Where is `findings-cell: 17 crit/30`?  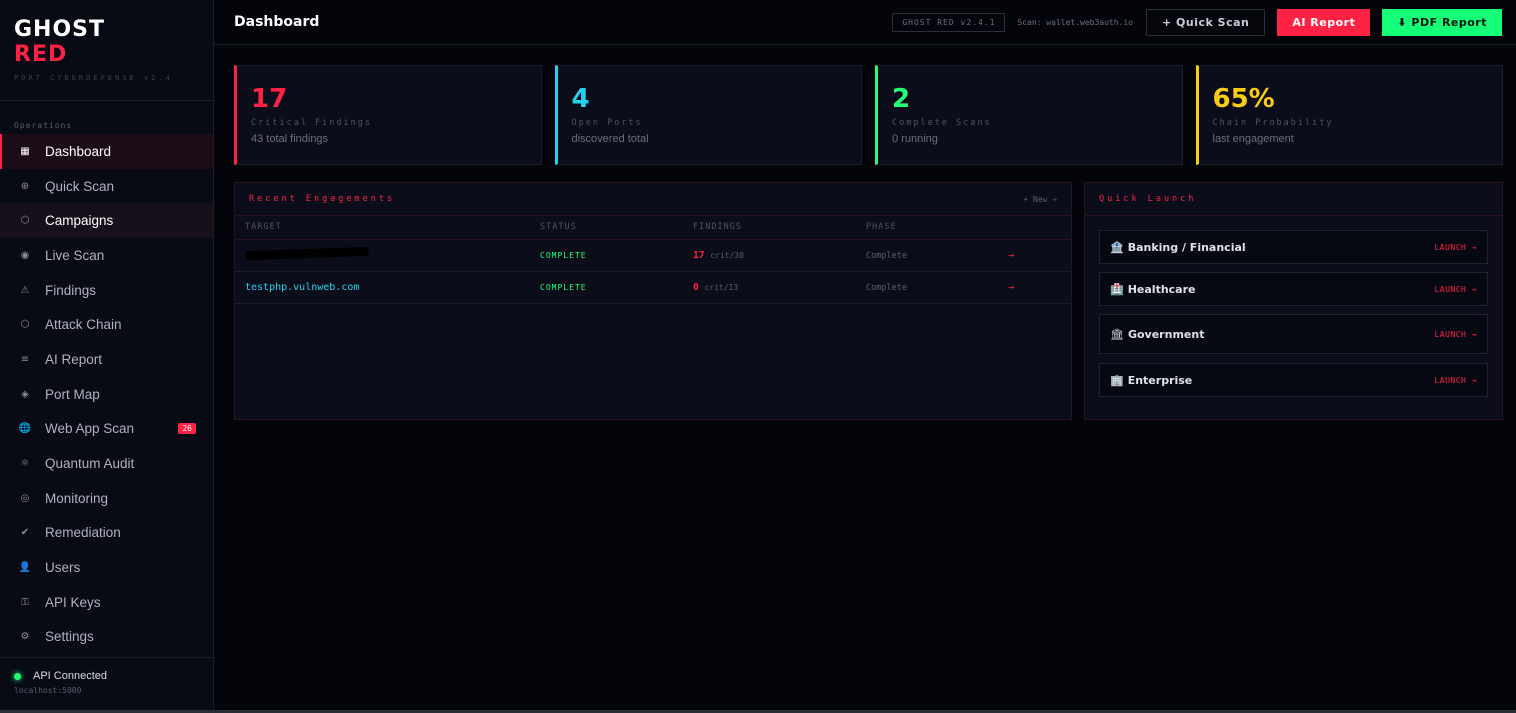
findings-cell: 17 crit/30 is located at coordinates (779, 255).